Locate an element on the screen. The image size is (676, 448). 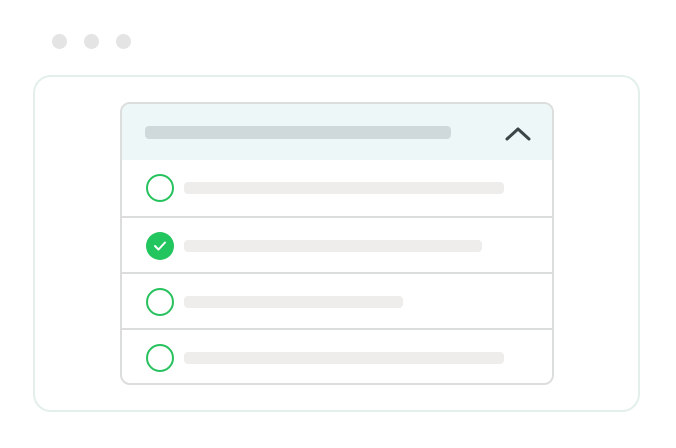
window-dot-maximize is located at coordinates (123, 41).